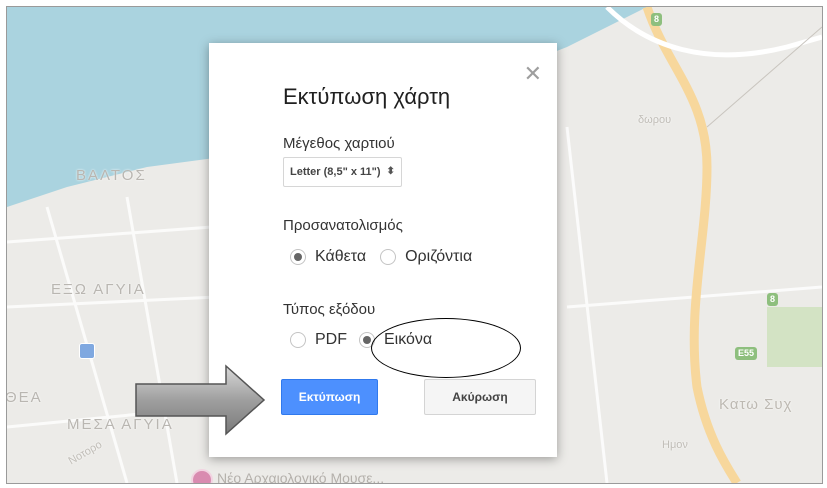  Describe the element at coordinates (24, 397) in the screenshot. I see `map-label-thea: ΘΕΑ` at that location.